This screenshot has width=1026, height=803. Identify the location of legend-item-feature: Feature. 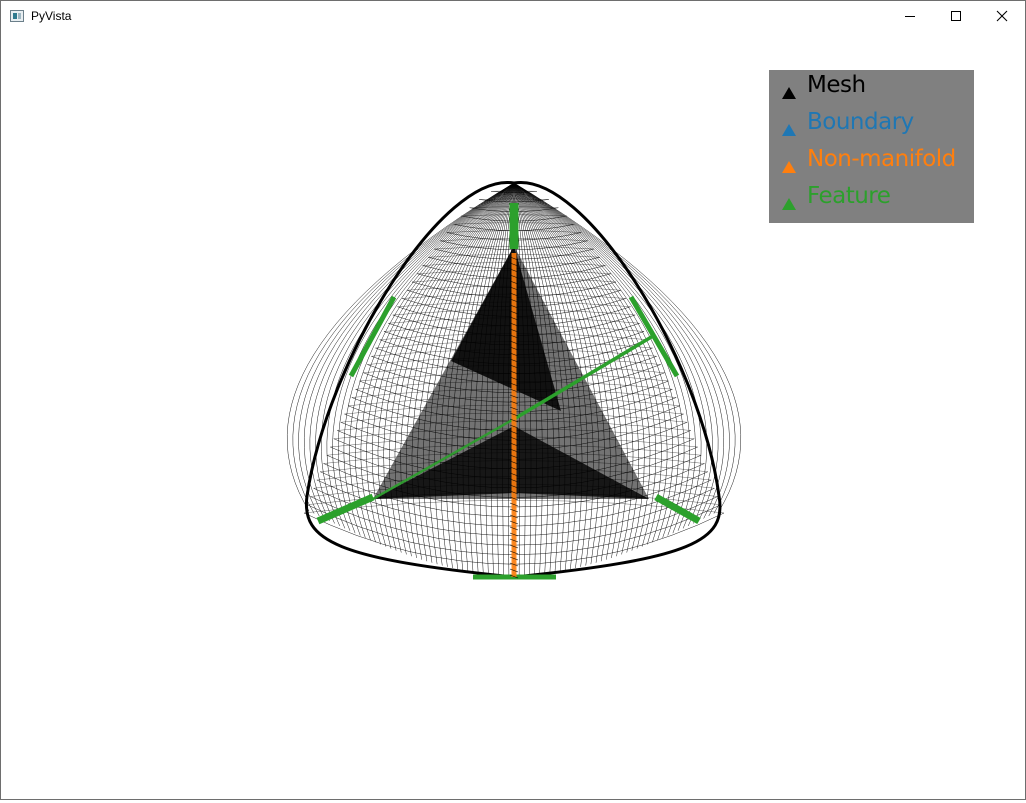
(871, 199).